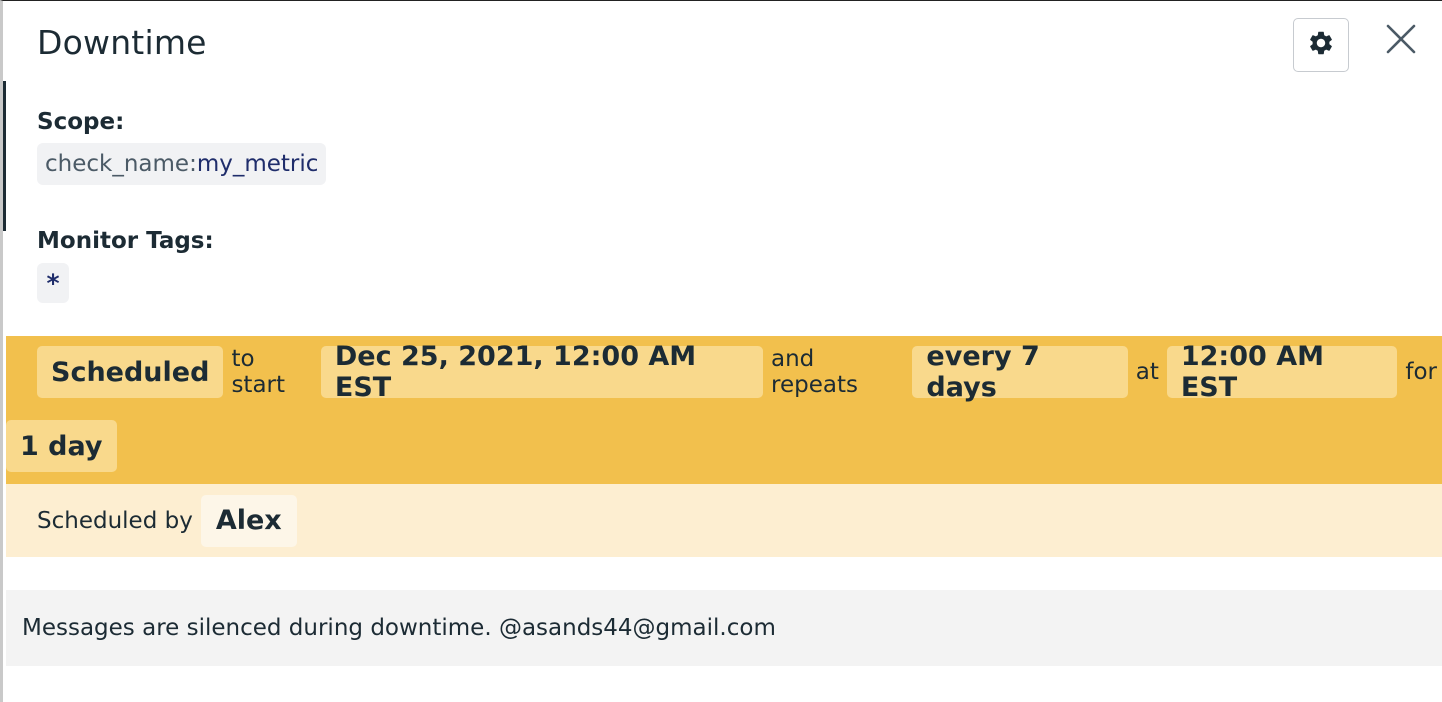 Image resolution: width=1442 pixels, height=702 pixels. I want to click on panel-edge-marker, so click(4, 156).